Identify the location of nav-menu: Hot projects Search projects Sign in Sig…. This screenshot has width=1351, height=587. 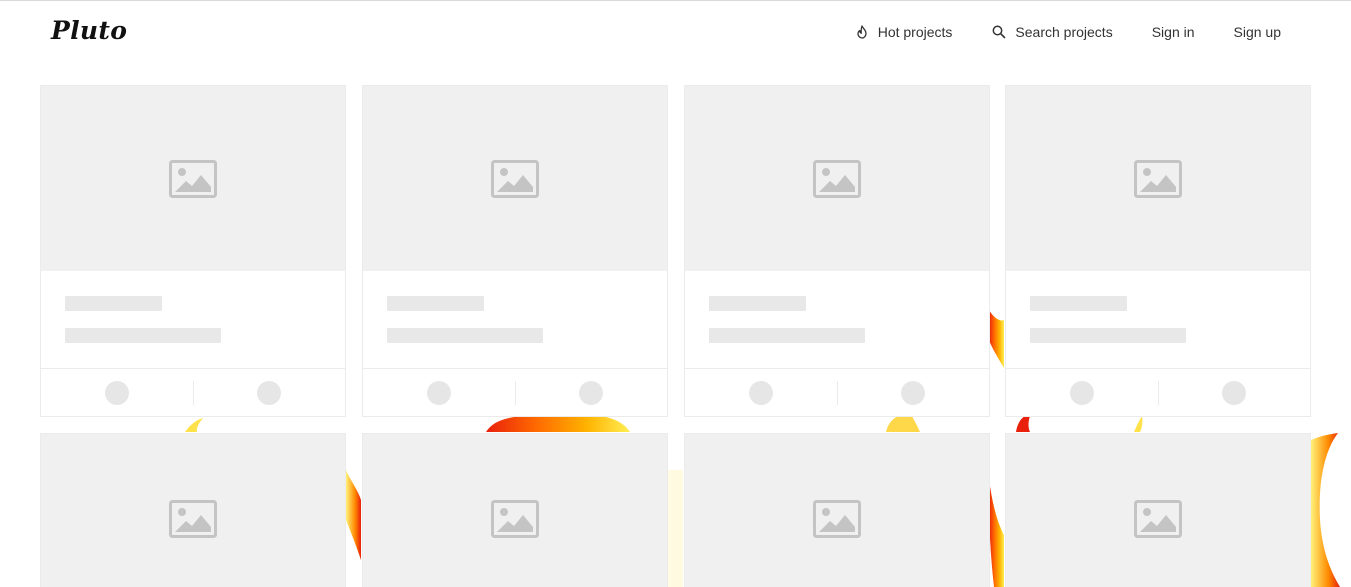
(1067, 32).